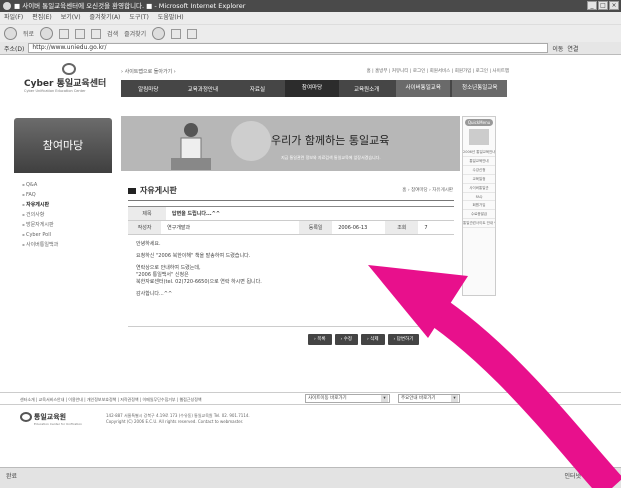 Image resolution: width=621 pixels, height=488 pixels. What do you see at coordinates (479, 161) in the screenshot?
I see `quick-item: 통일교육안내` at bounding box center [479, 161].